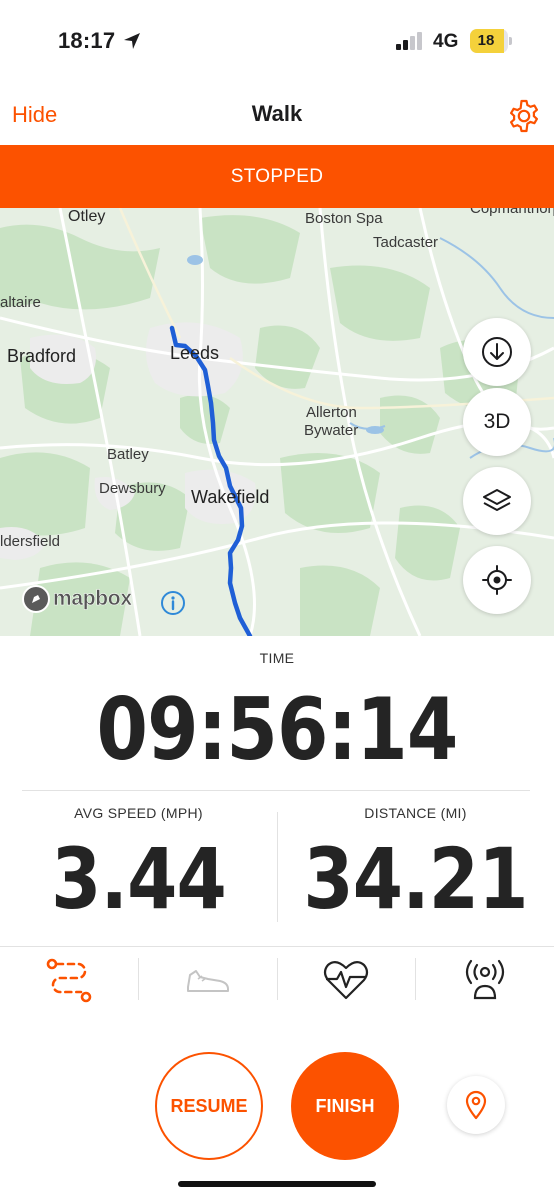 This screenshot has width=554, height=1200. Describe the element at coordinates (173, 603) in the screenshot. I see `info-icon` at that location.